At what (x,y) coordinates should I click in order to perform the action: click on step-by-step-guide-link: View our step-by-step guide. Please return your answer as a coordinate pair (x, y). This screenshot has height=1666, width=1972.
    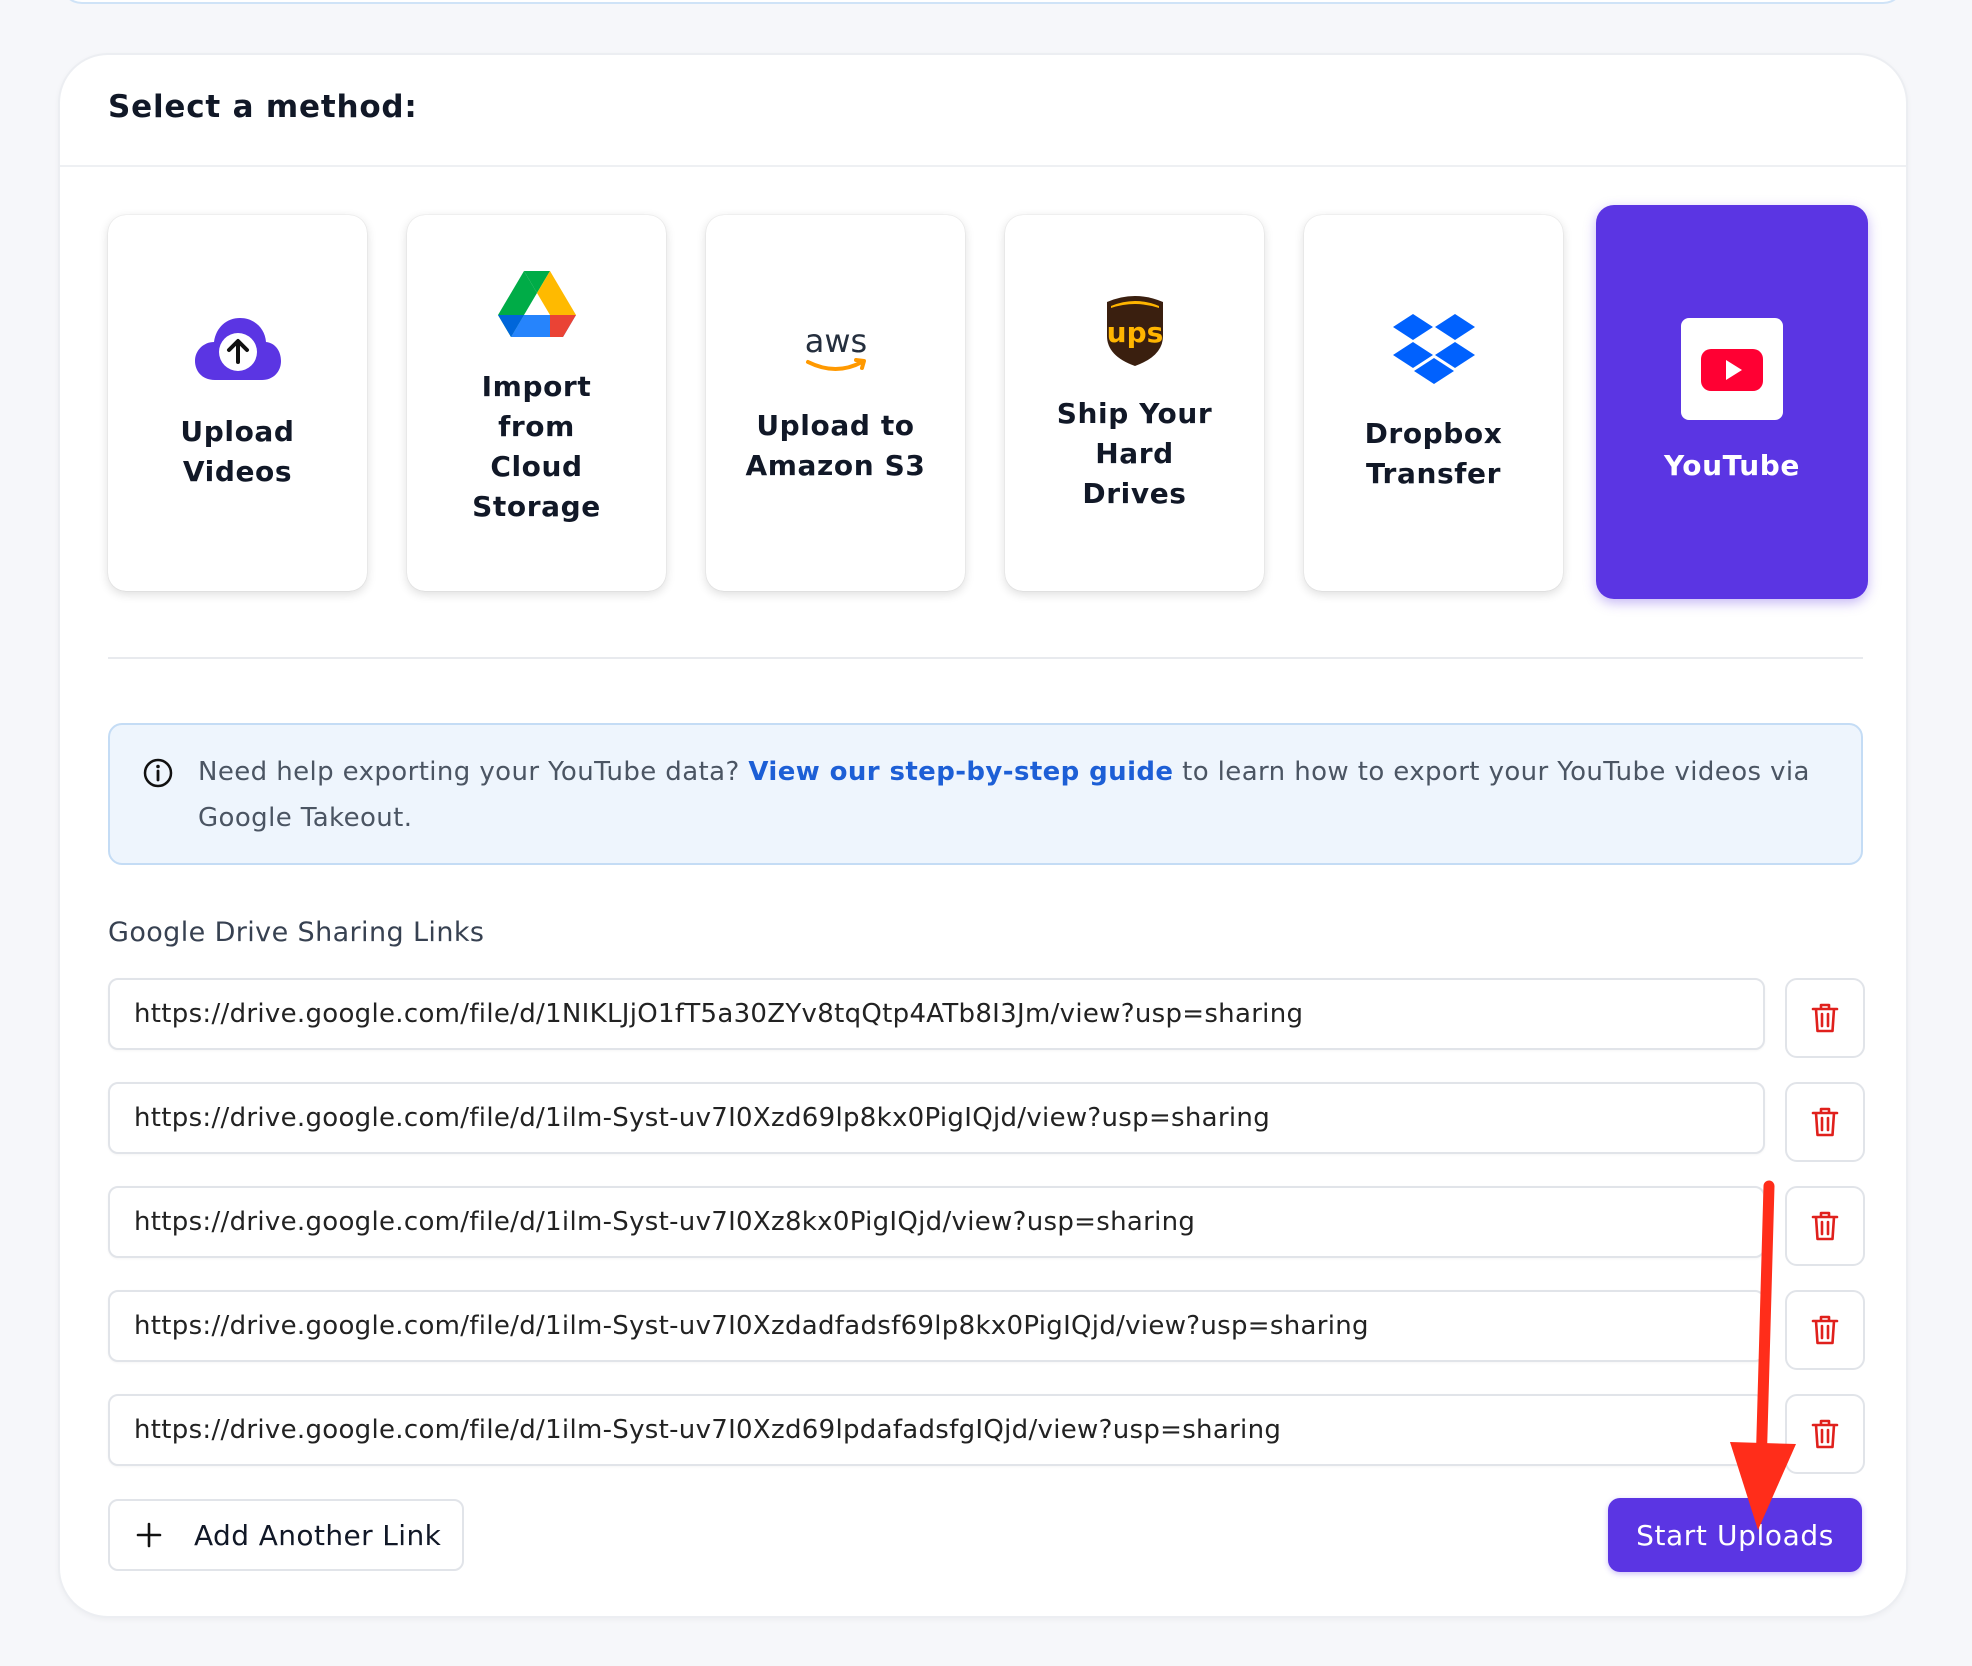
    Looking at the image, I should click on (960, 772).